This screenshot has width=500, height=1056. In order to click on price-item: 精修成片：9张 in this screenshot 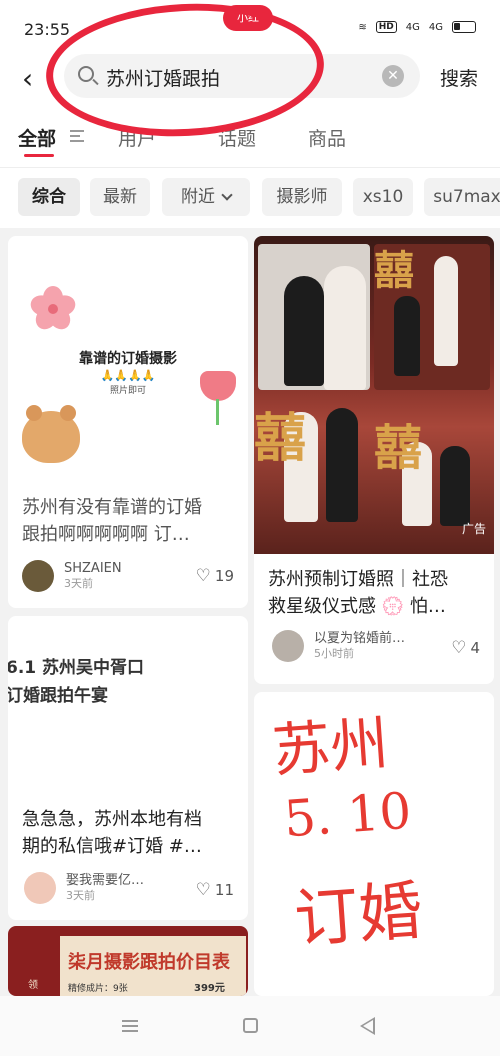, I will do `click(98, 989)`.